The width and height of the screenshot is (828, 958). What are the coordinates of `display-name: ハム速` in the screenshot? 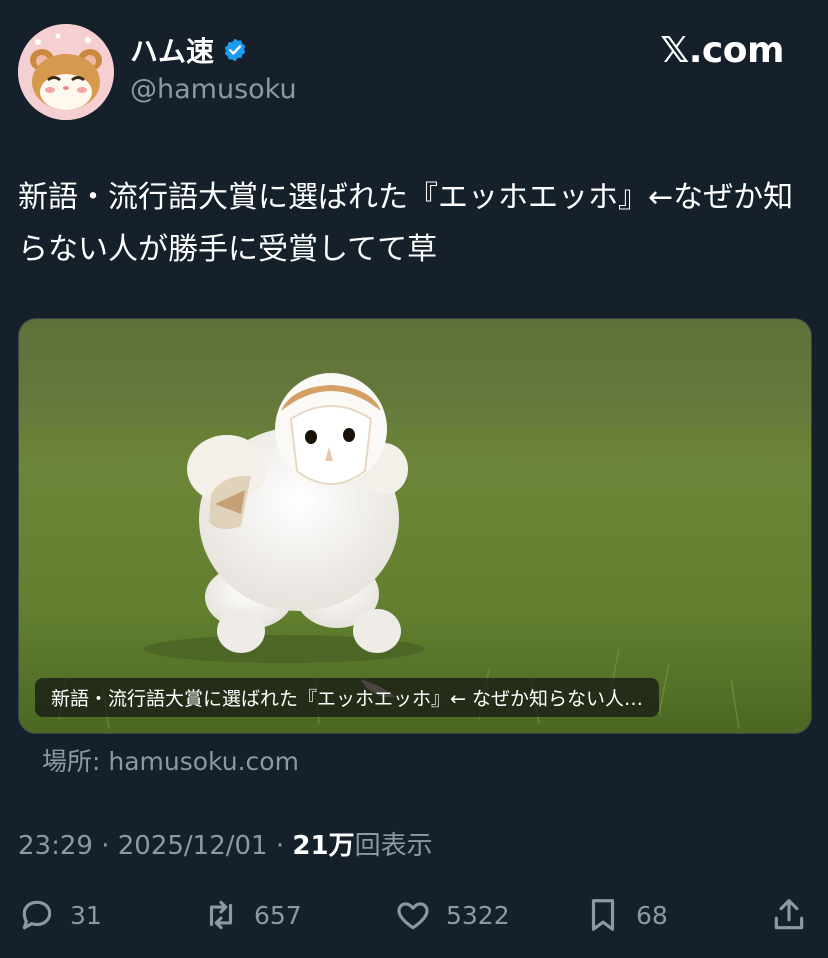 It's located at (172, 50).